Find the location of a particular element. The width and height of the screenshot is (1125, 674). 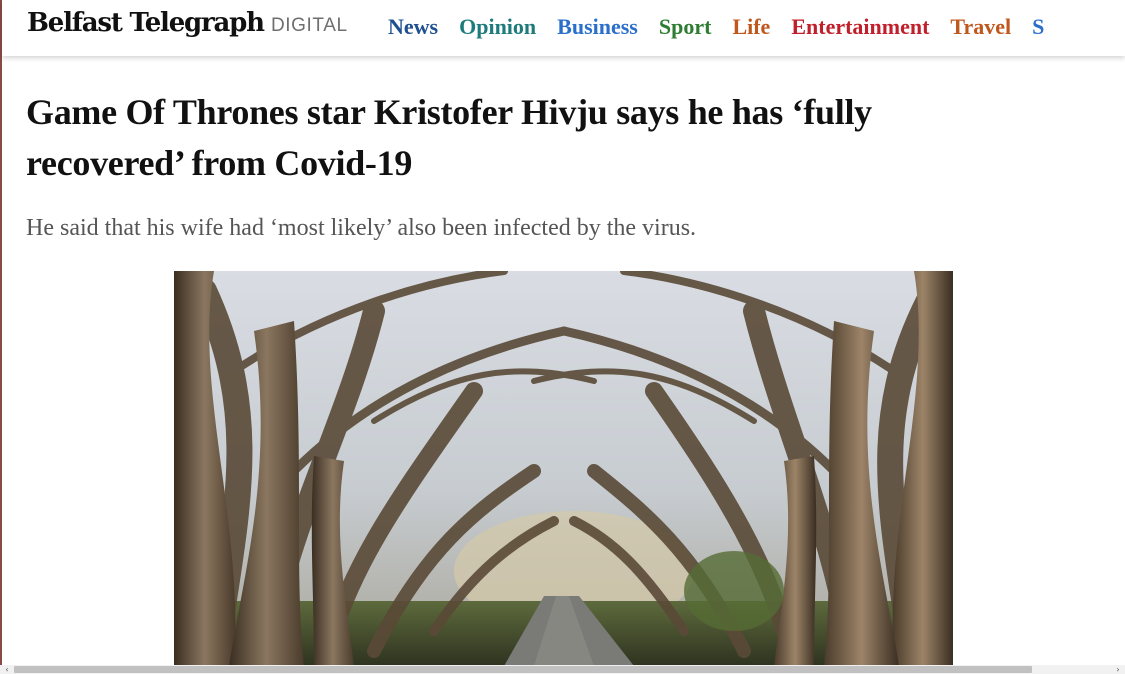

logo-digital-label: DIGITAL is located at coordinates (309, 25).